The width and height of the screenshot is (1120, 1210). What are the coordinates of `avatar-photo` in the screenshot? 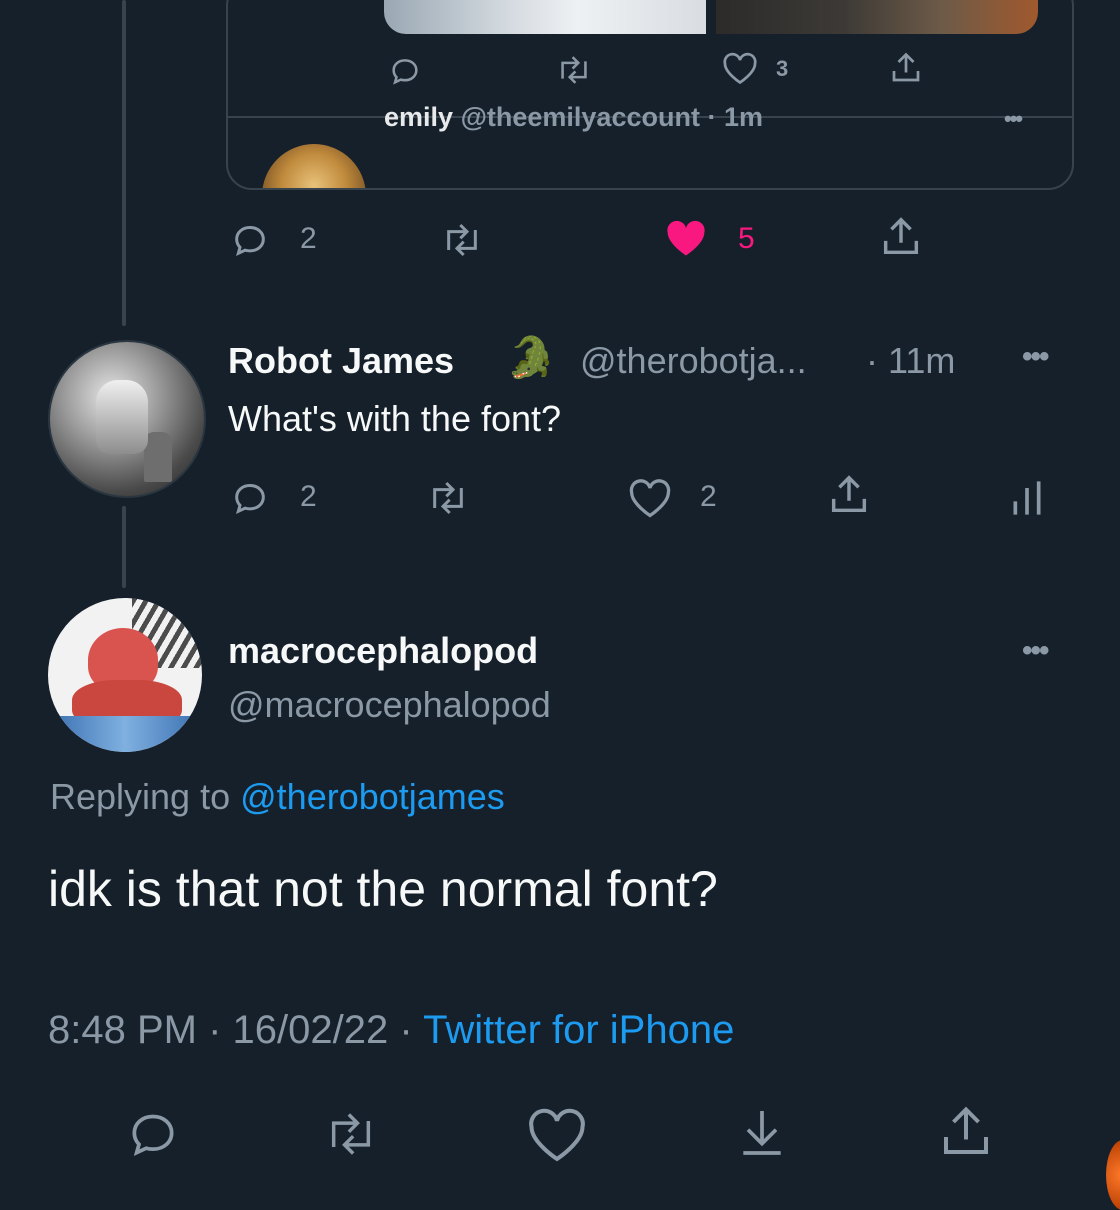 It's located at (122, 417).